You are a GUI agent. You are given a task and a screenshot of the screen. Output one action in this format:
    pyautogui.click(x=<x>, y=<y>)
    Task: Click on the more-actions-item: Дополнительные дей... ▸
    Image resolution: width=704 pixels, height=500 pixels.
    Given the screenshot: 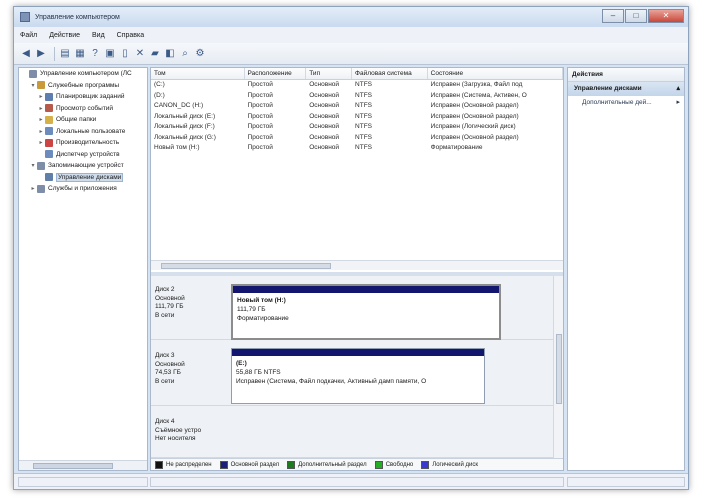 What is the action you would take?
    pyautogui.click(x=626, y=103)
    